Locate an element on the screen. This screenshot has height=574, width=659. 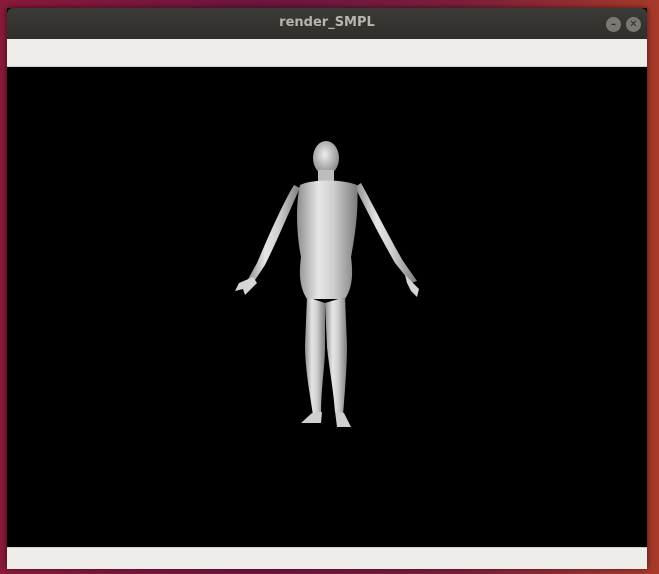
status-bar is located at coordinates (327, 558).